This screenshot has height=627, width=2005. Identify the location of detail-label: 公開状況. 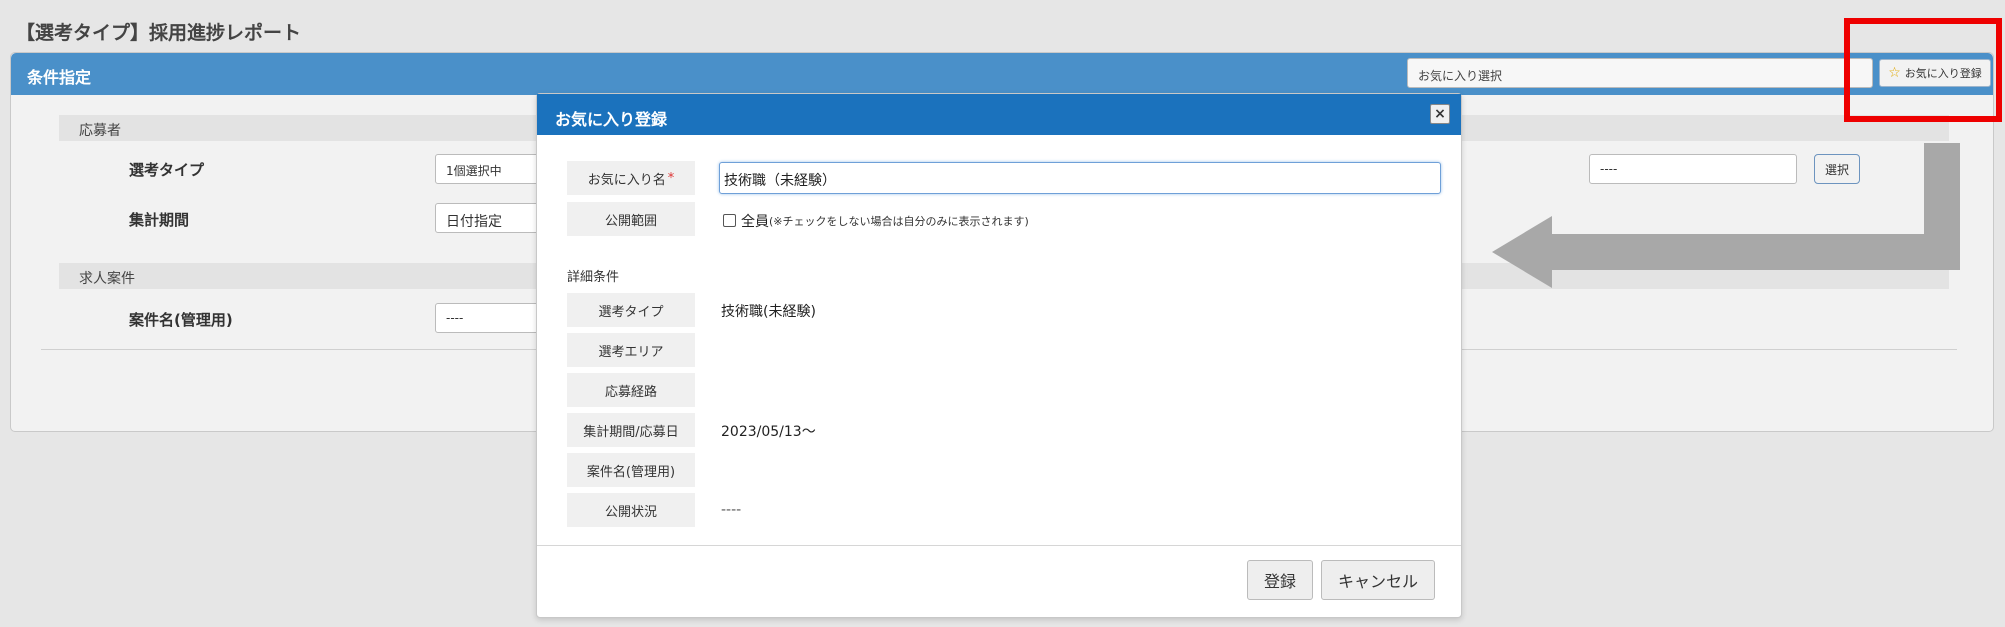
(631, 510).